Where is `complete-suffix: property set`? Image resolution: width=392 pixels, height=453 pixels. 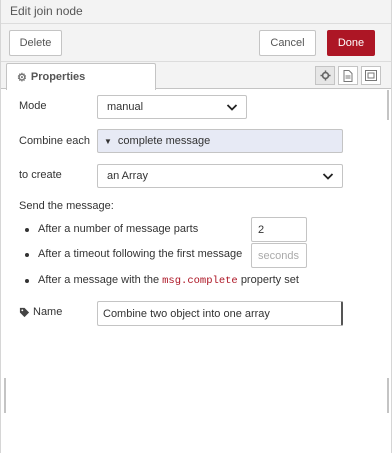
complete-suffix: property set is located at coordinates (269, 280).